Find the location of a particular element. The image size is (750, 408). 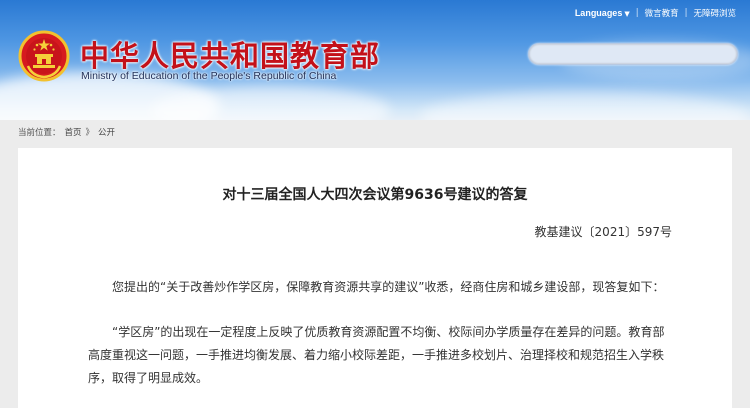

breadcrumb-prefix: 当前位置： is located at coordinates (39, 133).